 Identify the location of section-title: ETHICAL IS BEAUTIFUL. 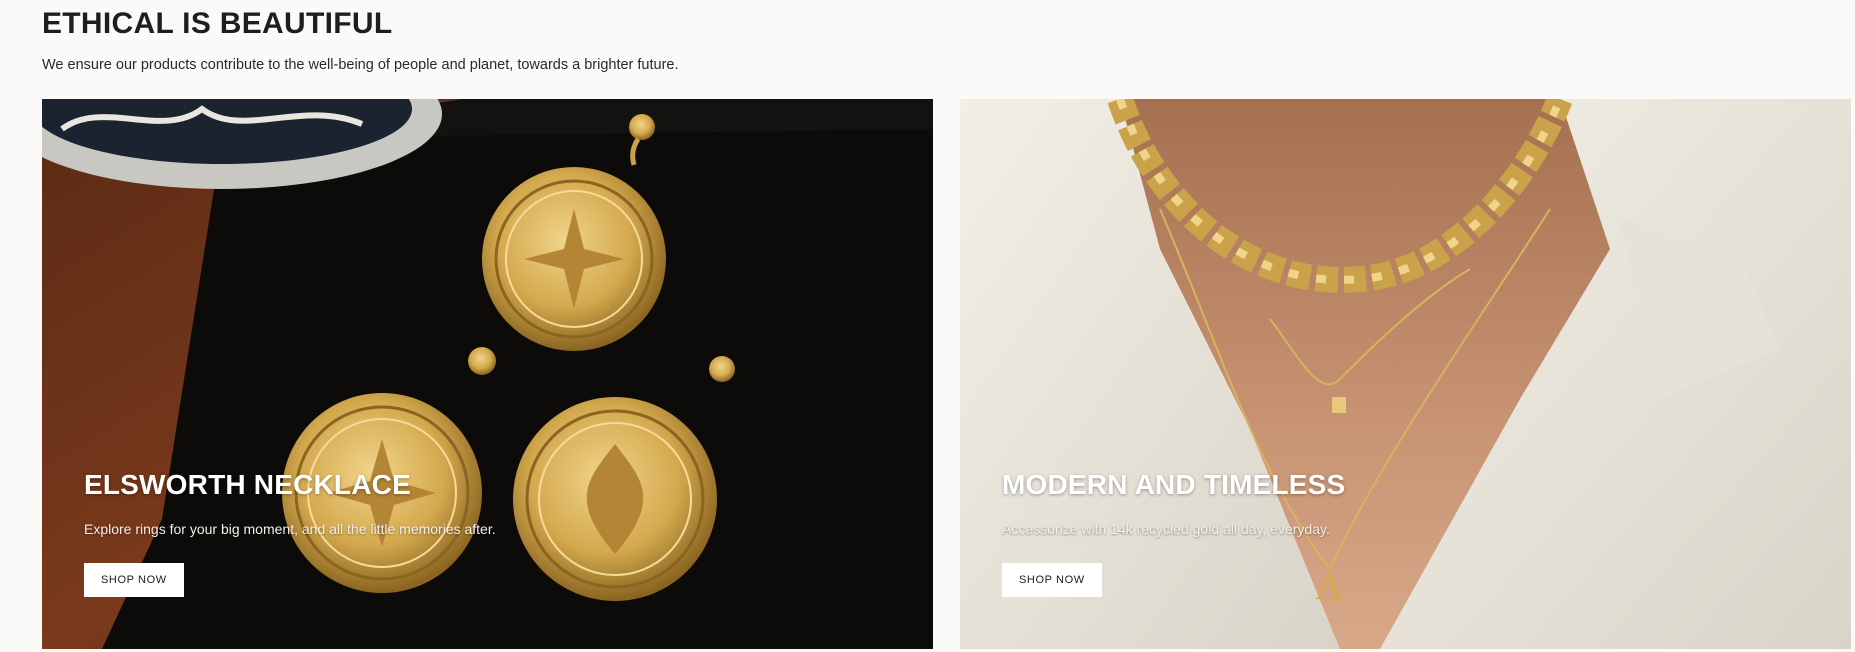
(217, 23).